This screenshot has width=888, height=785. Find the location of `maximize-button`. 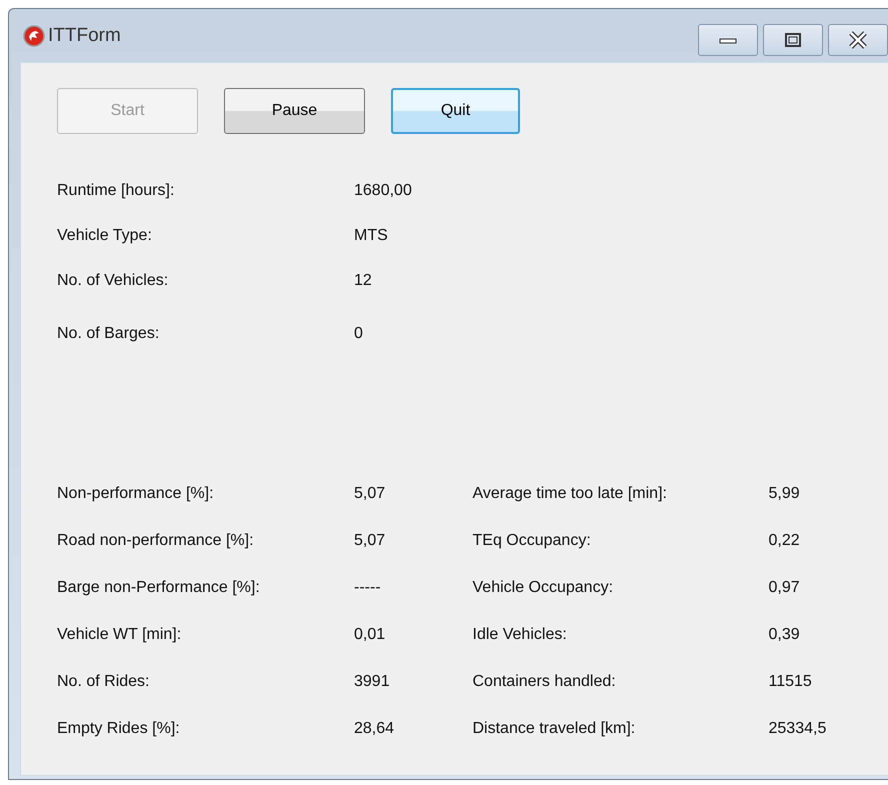

maximize-button is located at coordinates (793, 40).